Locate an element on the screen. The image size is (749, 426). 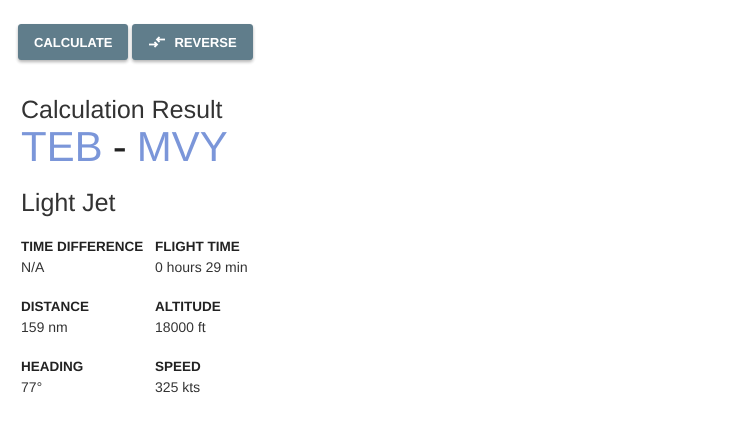
stat-value: 0 hours 29 min is located at coordinates (202, 267).